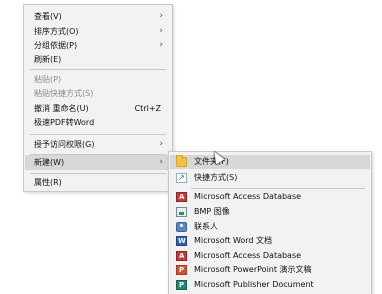  What do you see at coordinates (98, 59) in the screenshot?
I see `menu-item-refresh: 刷新(E)` at bounding box center [98, 59].